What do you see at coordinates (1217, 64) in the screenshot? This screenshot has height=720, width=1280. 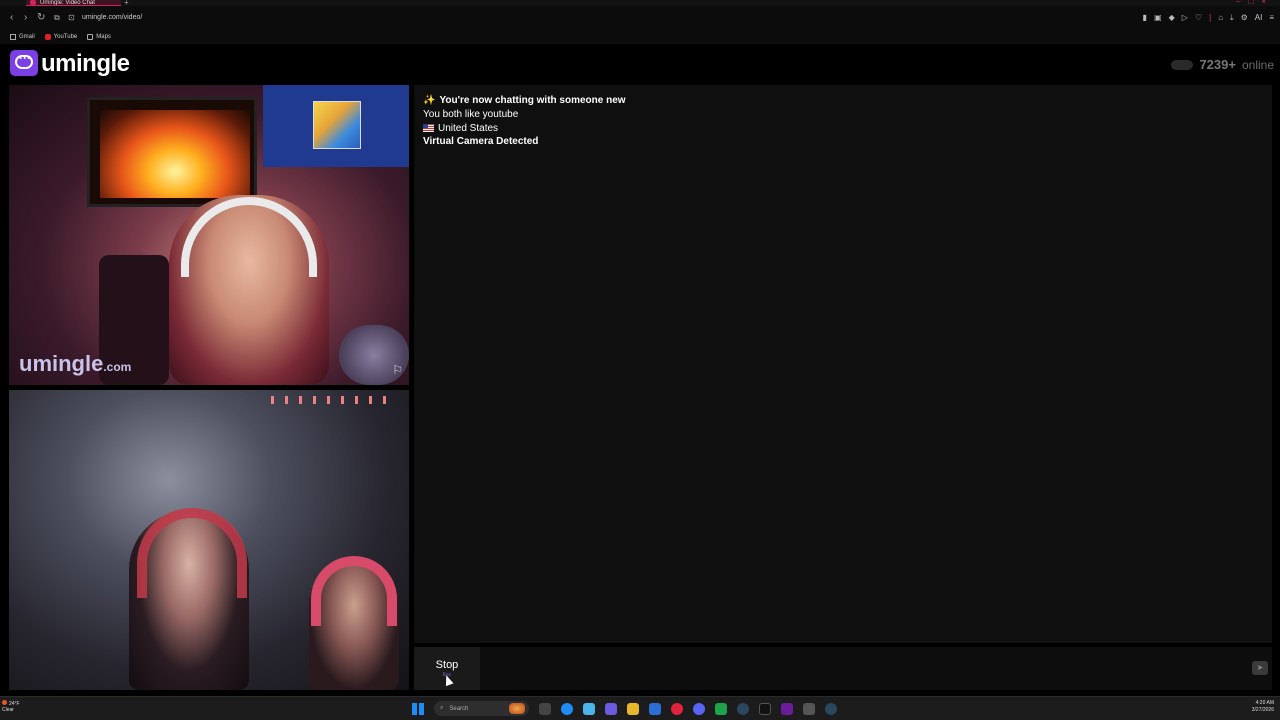 I see `online-count: 7239+` at bounding box center [1217, 64].